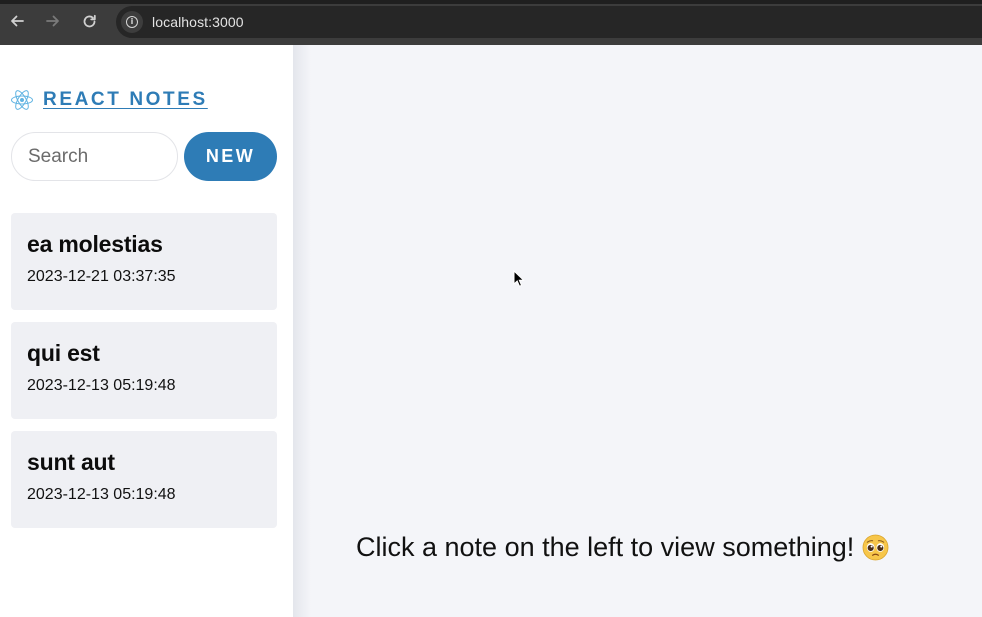  Describe the element at coordinates (132, 22) in the screenshot. I see `info-icon: i` at that location.